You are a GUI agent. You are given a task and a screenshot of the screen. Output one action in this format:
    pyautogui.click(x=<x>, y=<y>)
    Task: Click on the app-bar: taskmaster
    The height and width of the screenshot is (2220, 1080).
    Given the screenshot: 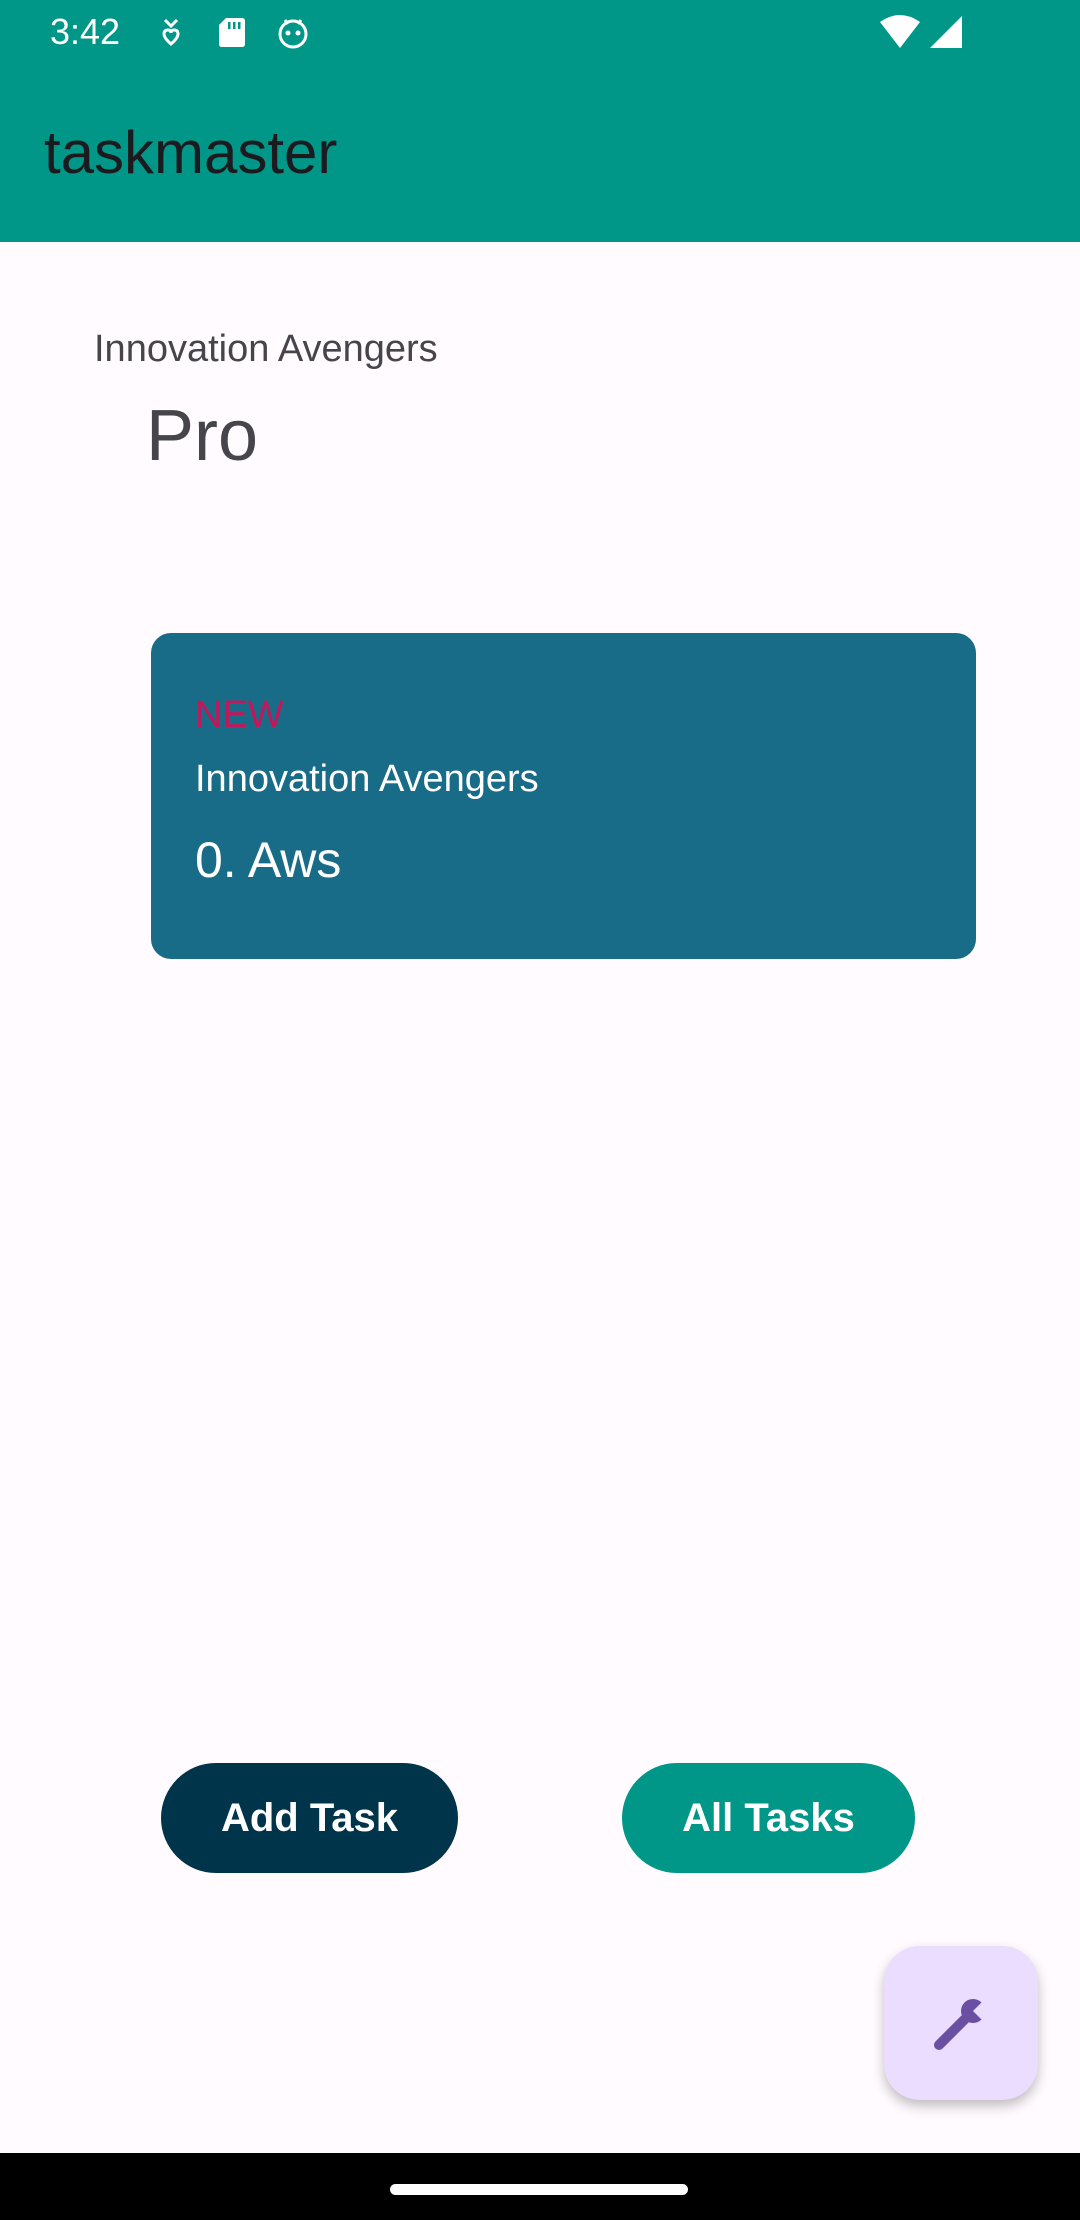 What is the action you would take?
    pyautogui.click(x=540, y=153)
    